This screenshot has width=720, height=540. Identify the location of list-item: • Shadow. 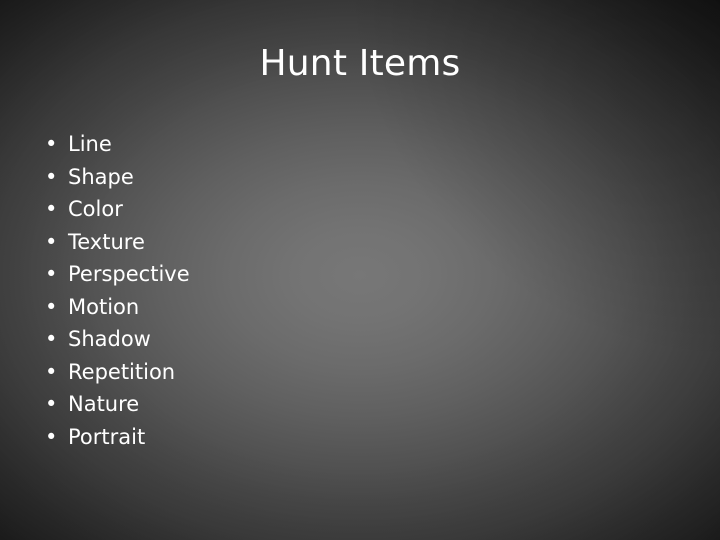
(114, 339).